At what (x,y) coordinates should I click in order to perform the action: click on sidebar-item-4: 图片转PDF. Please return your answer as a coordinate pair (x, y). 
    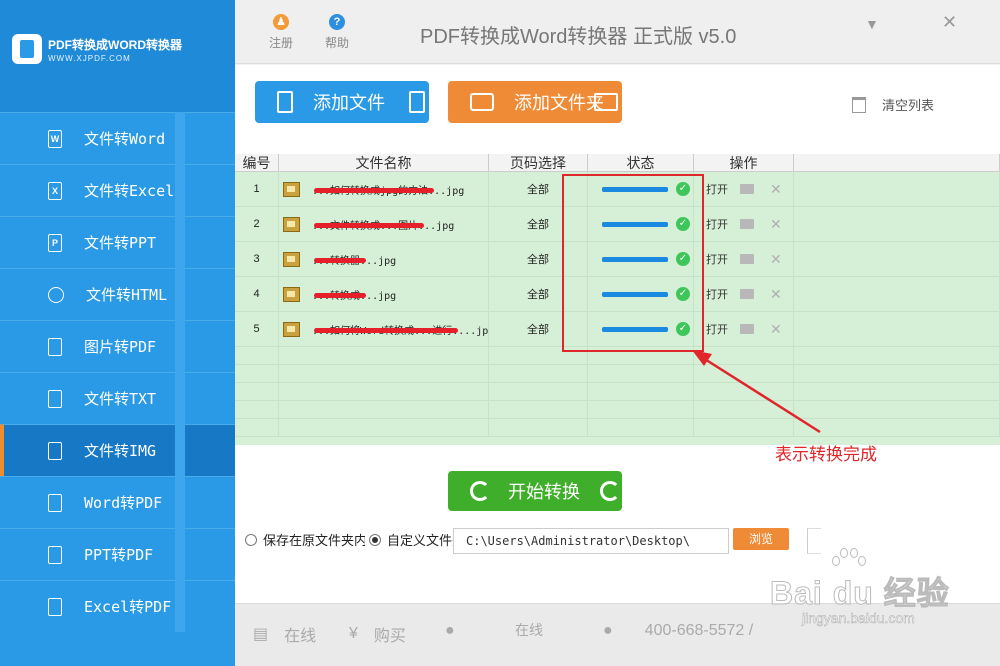
    Looking at the image, I should click on (117, 346).